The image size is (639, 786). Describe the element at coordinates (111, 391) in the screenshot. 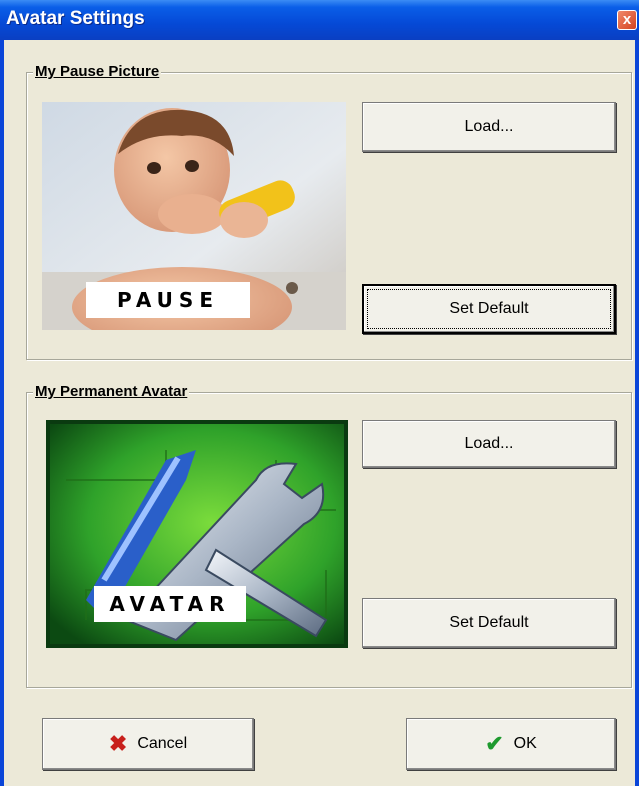

I see `avatar-group-legend: My Permanent Avatar` at that location.